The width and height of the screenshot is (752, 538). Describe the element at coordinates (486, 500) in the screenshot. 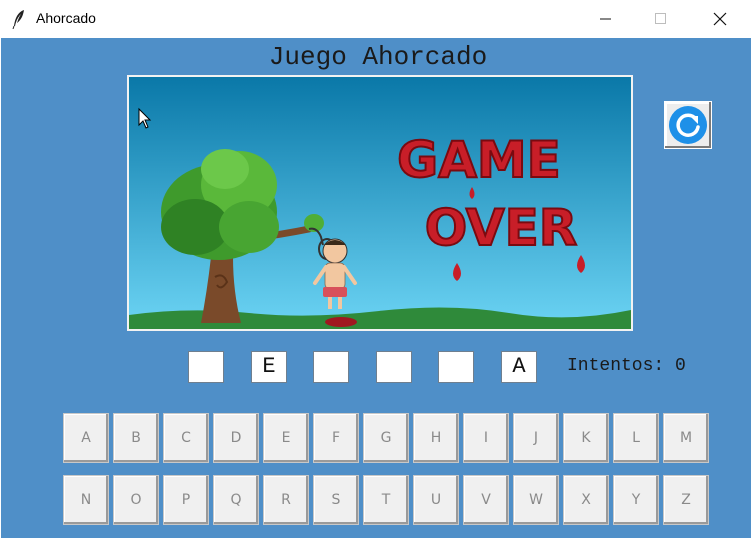

I see `key-v: V` at that location.